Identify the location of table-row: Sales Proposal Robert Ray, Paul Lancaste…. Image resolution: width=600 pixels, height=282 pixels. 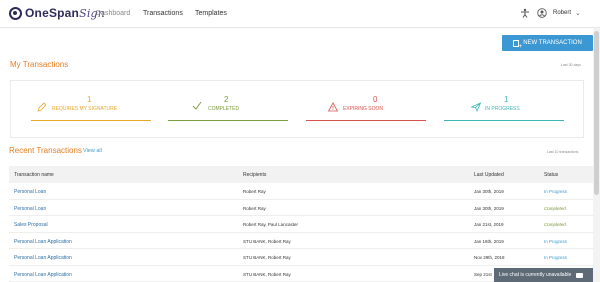
(301, 224).